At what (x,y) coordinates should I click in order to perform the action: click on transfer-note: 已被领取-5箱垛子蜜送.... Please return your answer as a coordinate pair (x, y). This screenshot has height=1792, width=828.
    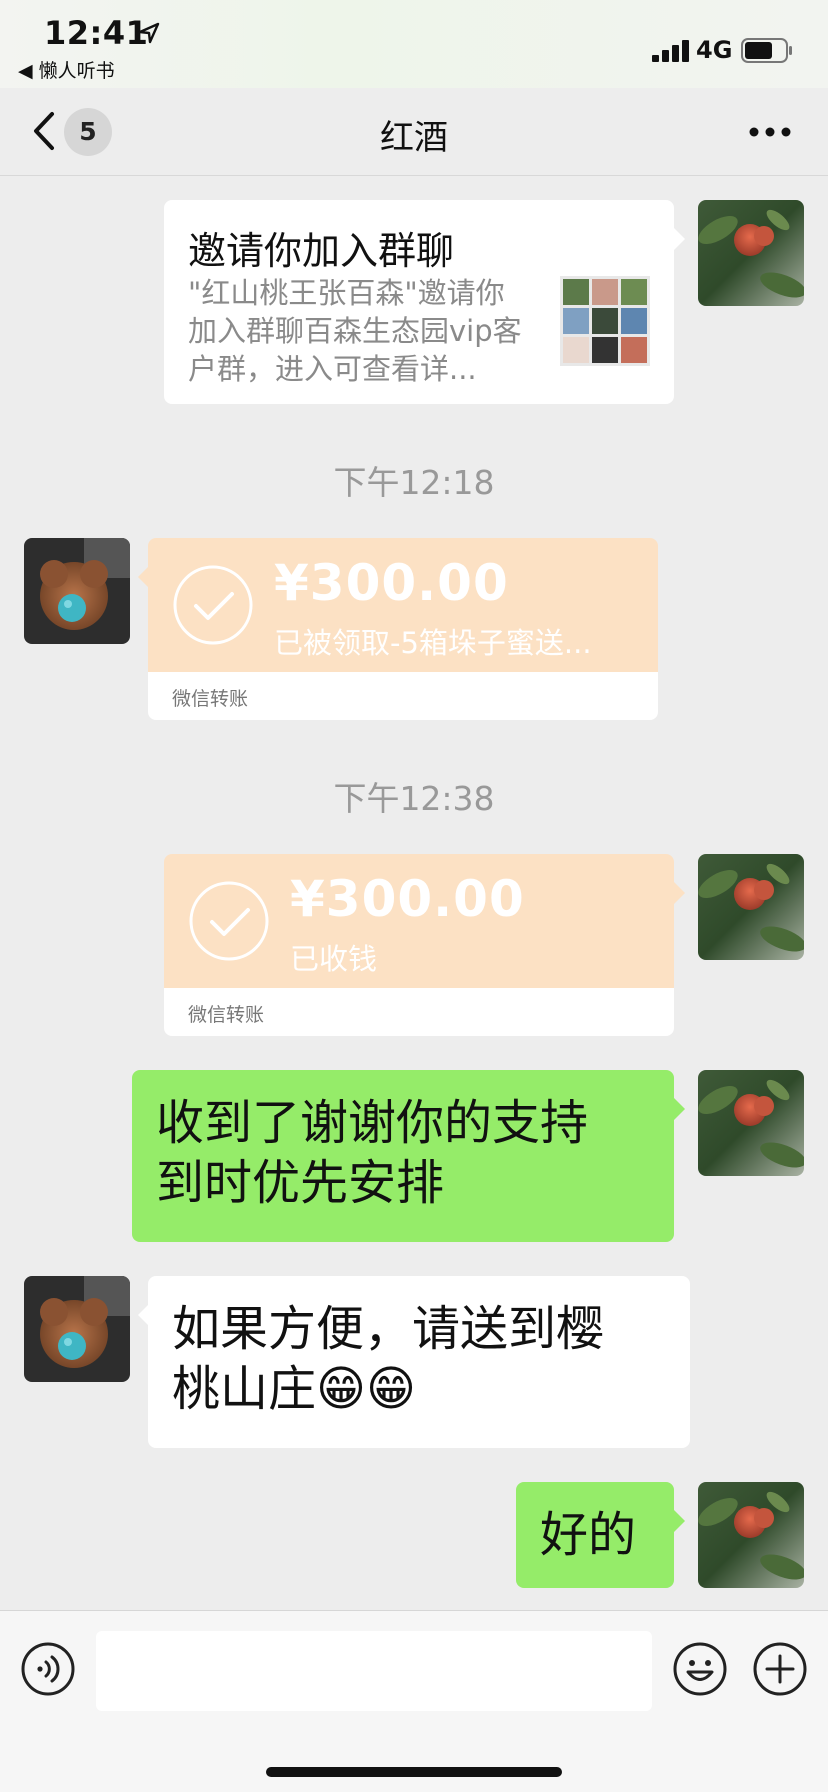
    Looking at the image, I should click on (433, 643).